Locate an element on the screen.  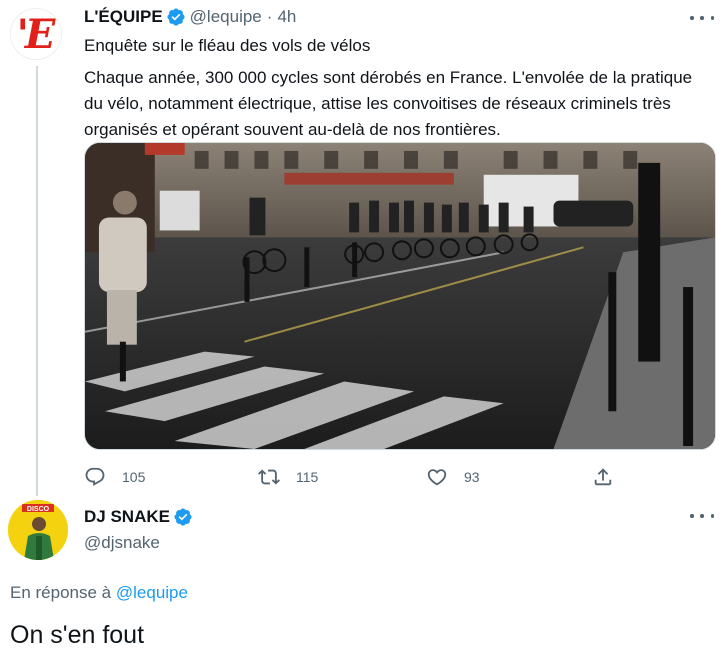
reply-header: DJ SNAKE is located at coordinates (140, 517).